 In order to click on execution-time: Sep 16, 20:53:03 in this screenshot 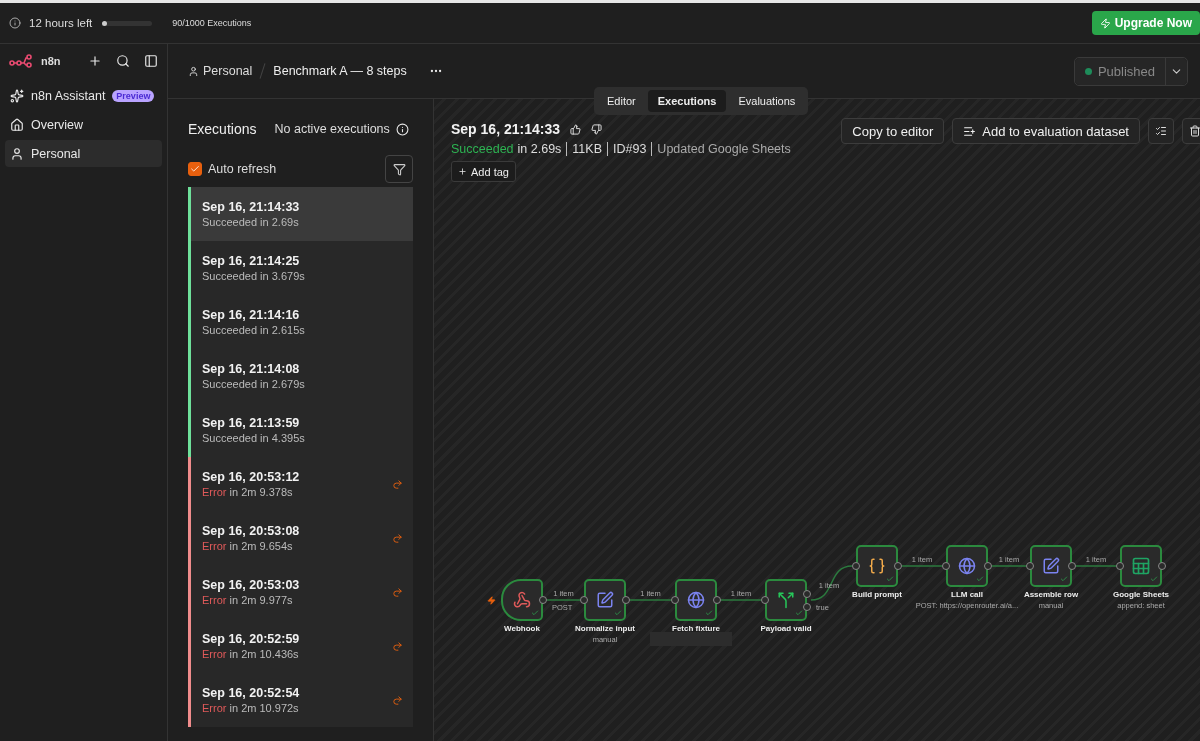, I will do `click(251, 585)`.